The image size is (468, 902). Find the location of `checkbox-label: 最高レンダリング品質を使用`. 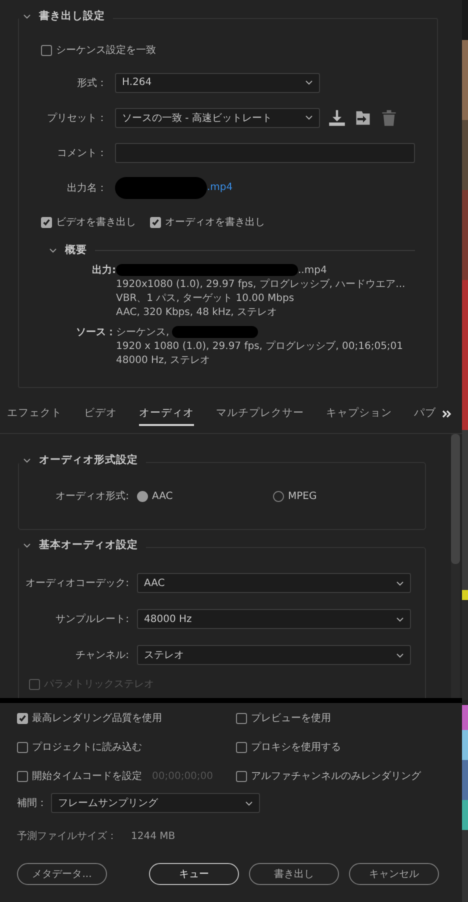

checkbox-label: 最高レンダリング品質を使用 is located at coordinates (97, 718).